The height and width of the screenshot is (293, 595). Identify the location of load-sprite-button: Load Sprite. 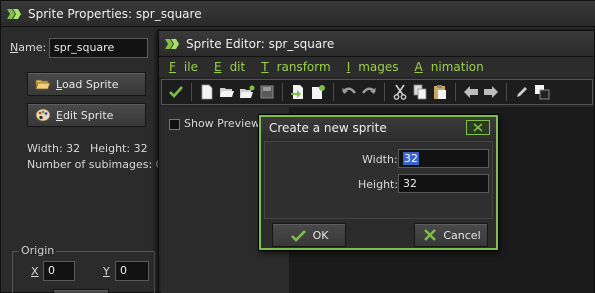
(86, 84).